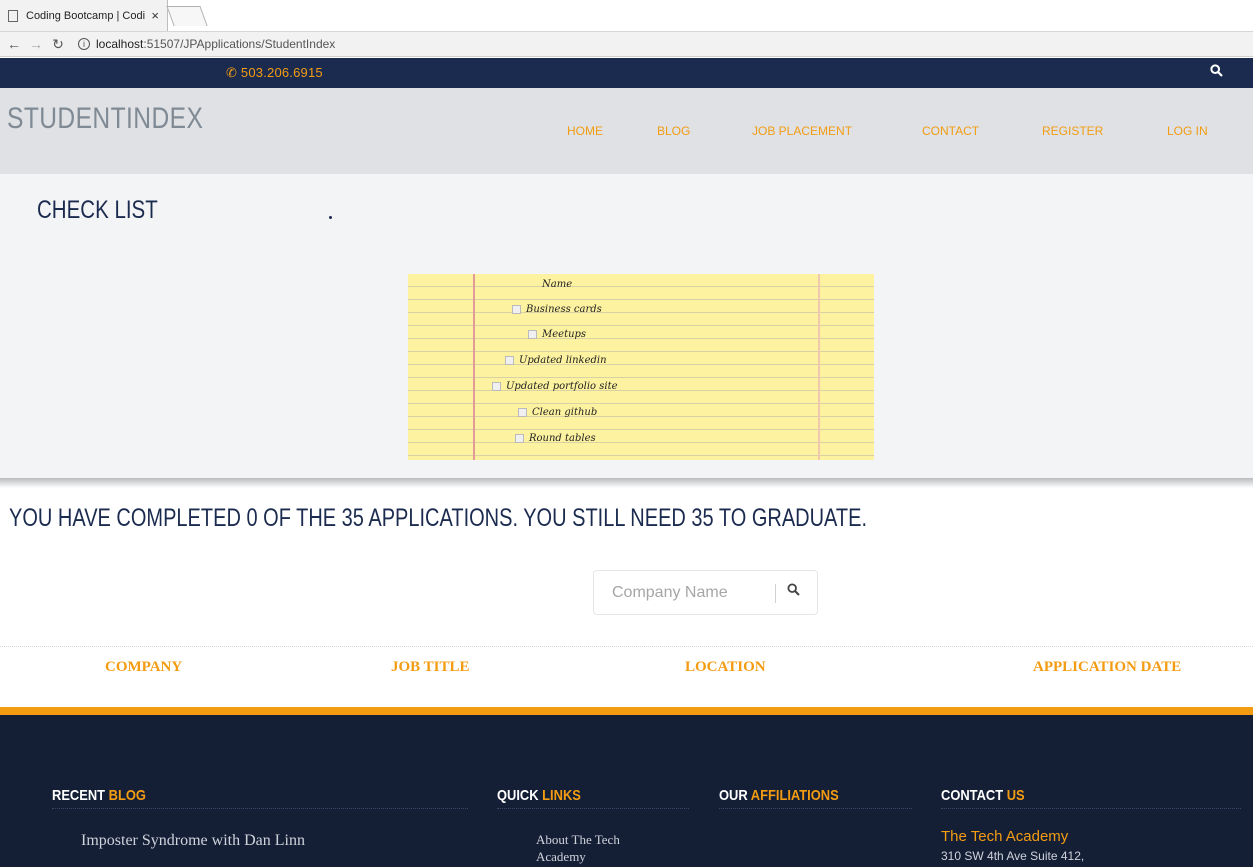  What do you see at coordinates (1072, 131) in the screenshot?
I see `nav-register: REGISTER` at bounding box center [1072, 131].